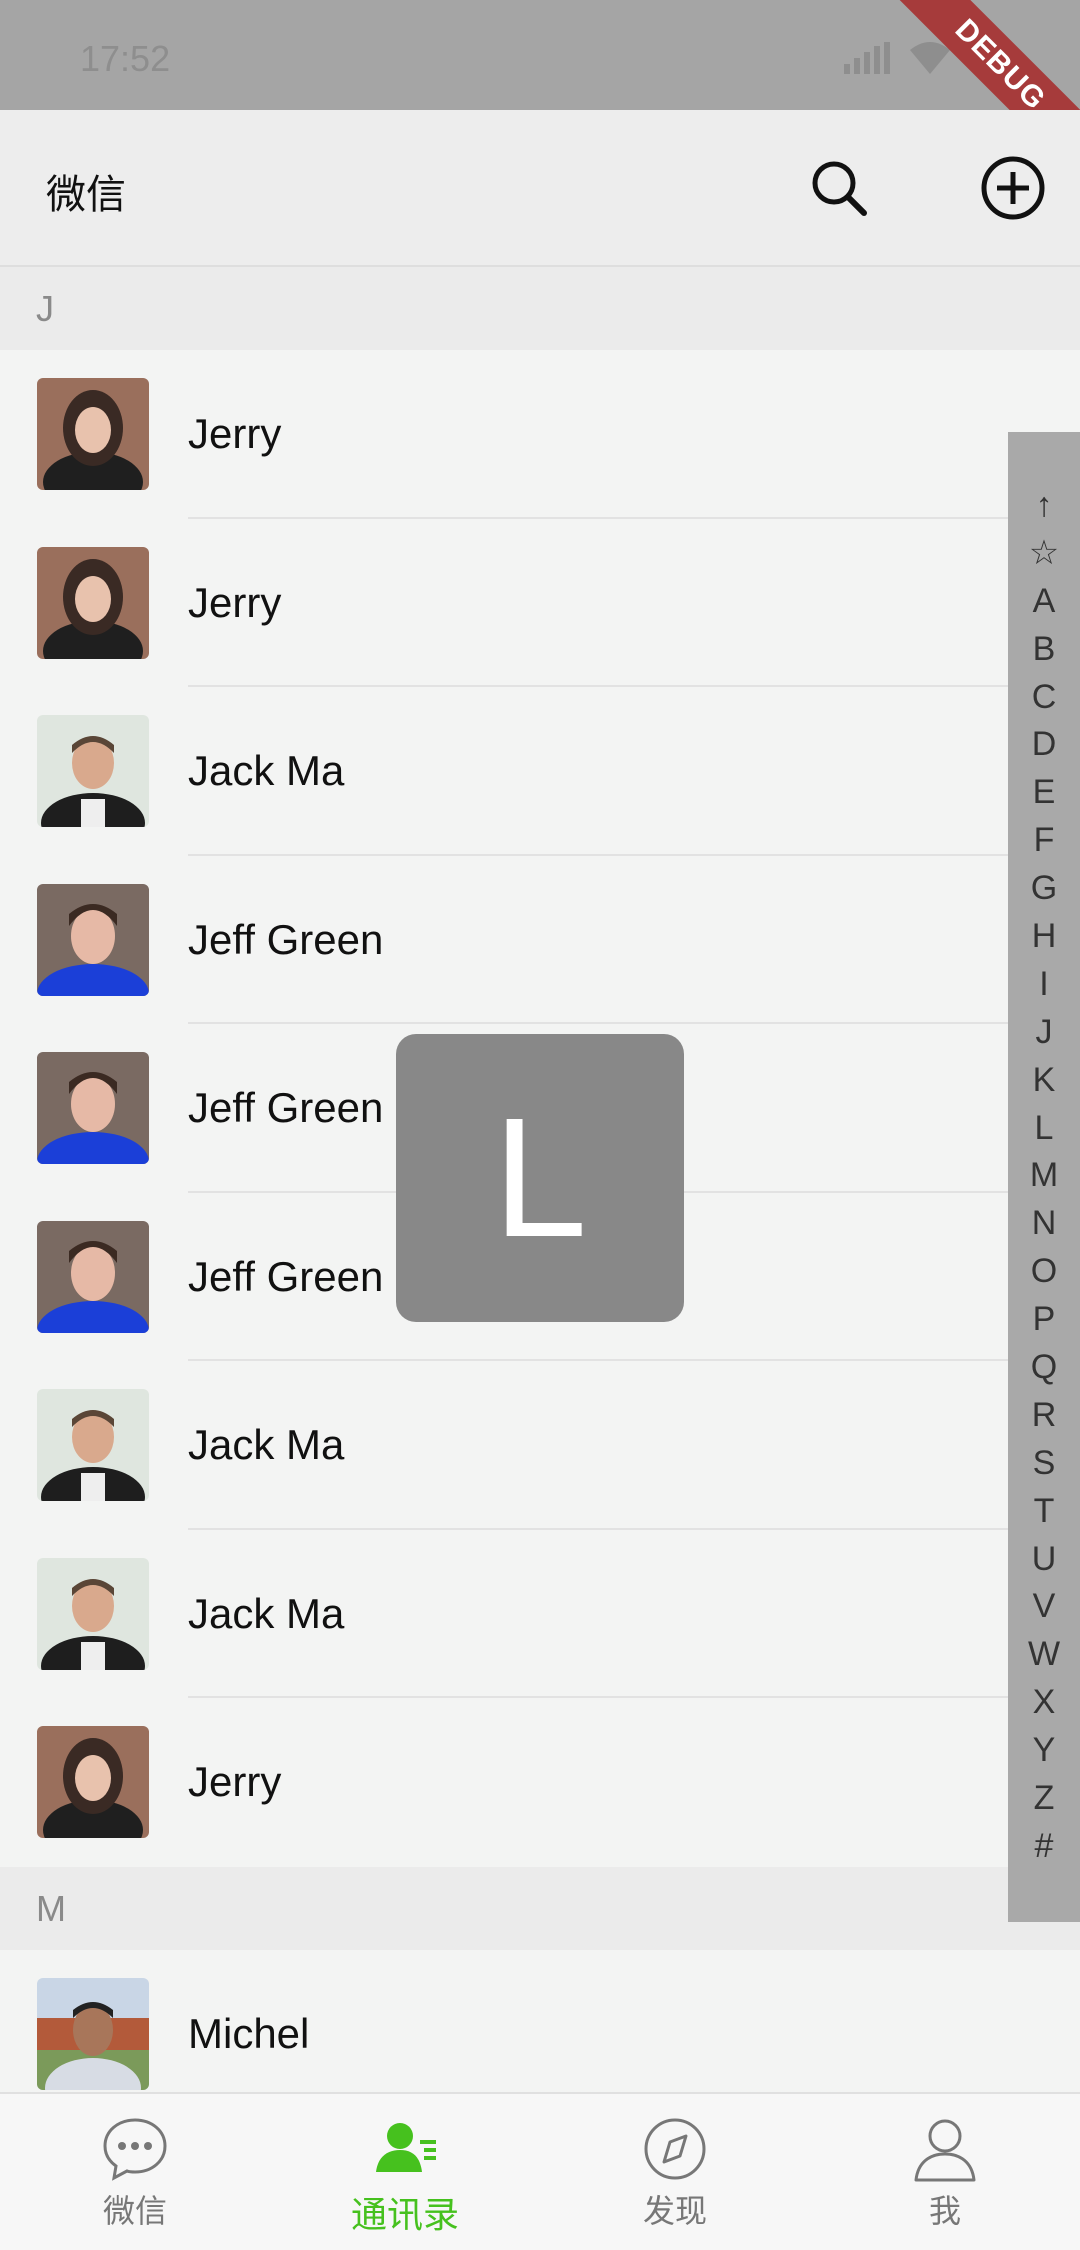 The height and width of the screenshot is (2250, 1080). I want to click on index-letter: R, so click(1044, 1416).